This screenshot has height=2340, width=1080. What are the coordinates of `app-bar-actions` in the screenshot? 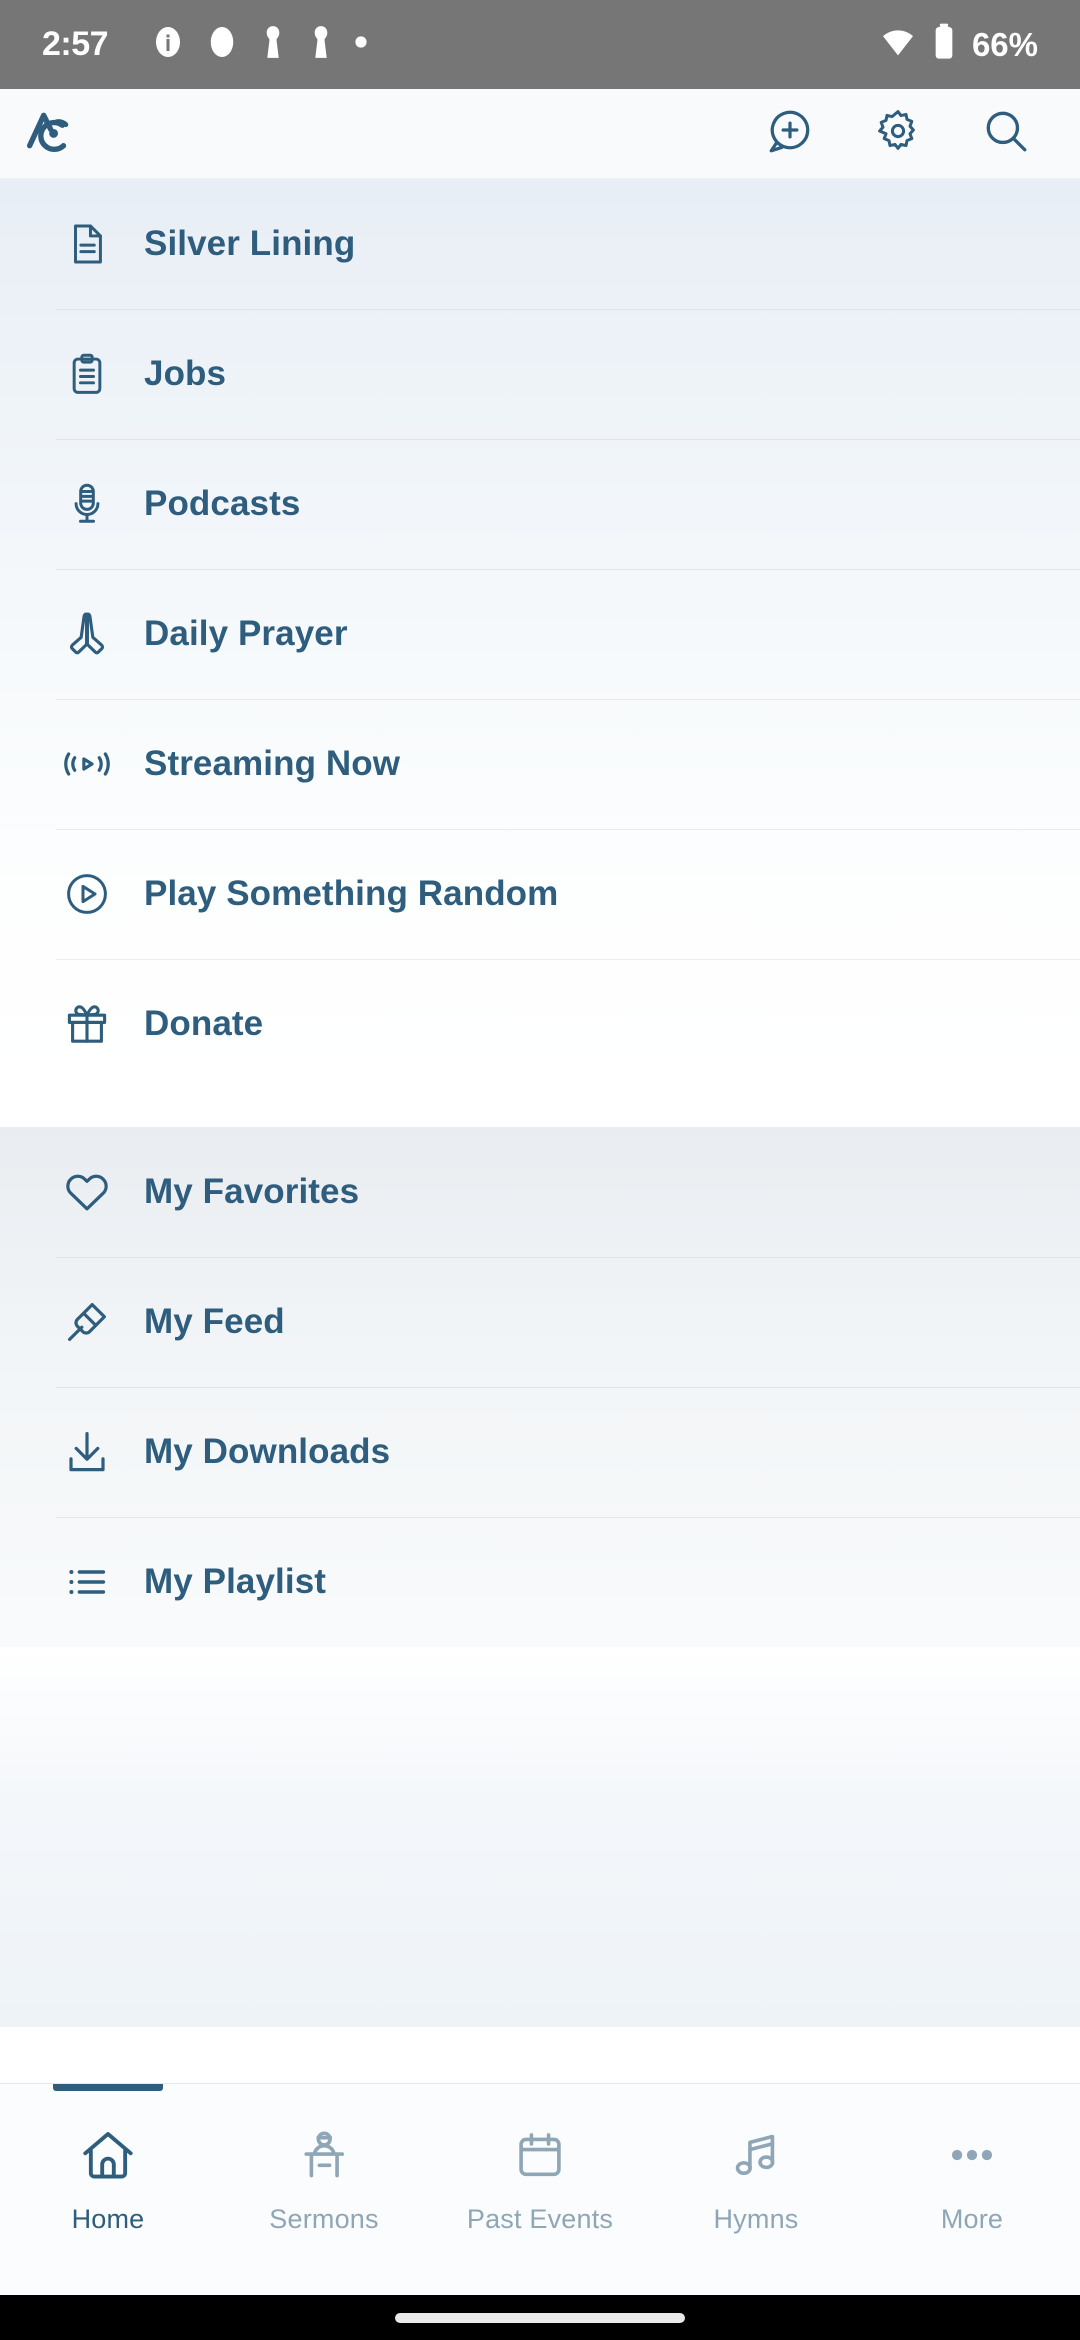 It's located at (907, 134).